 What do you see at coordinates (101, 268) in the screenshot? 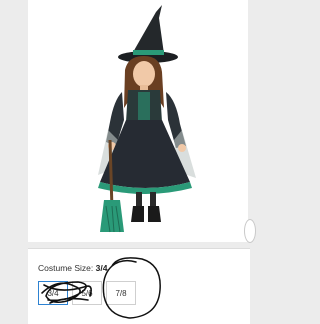
I see `selected-size-value: 3/4` at bounding box center [101, 268].